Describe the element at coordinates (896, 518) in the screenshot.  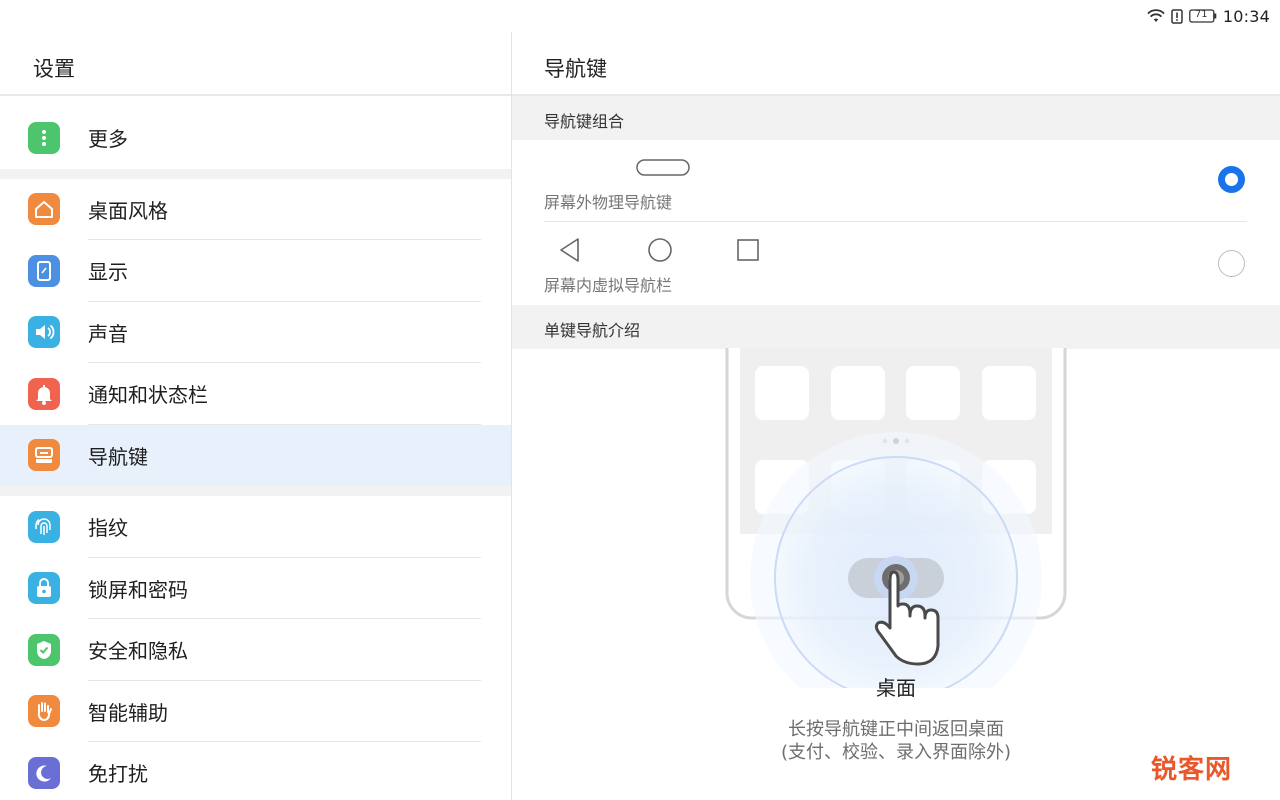
I see `single-key-navigation-illustration` at that location.